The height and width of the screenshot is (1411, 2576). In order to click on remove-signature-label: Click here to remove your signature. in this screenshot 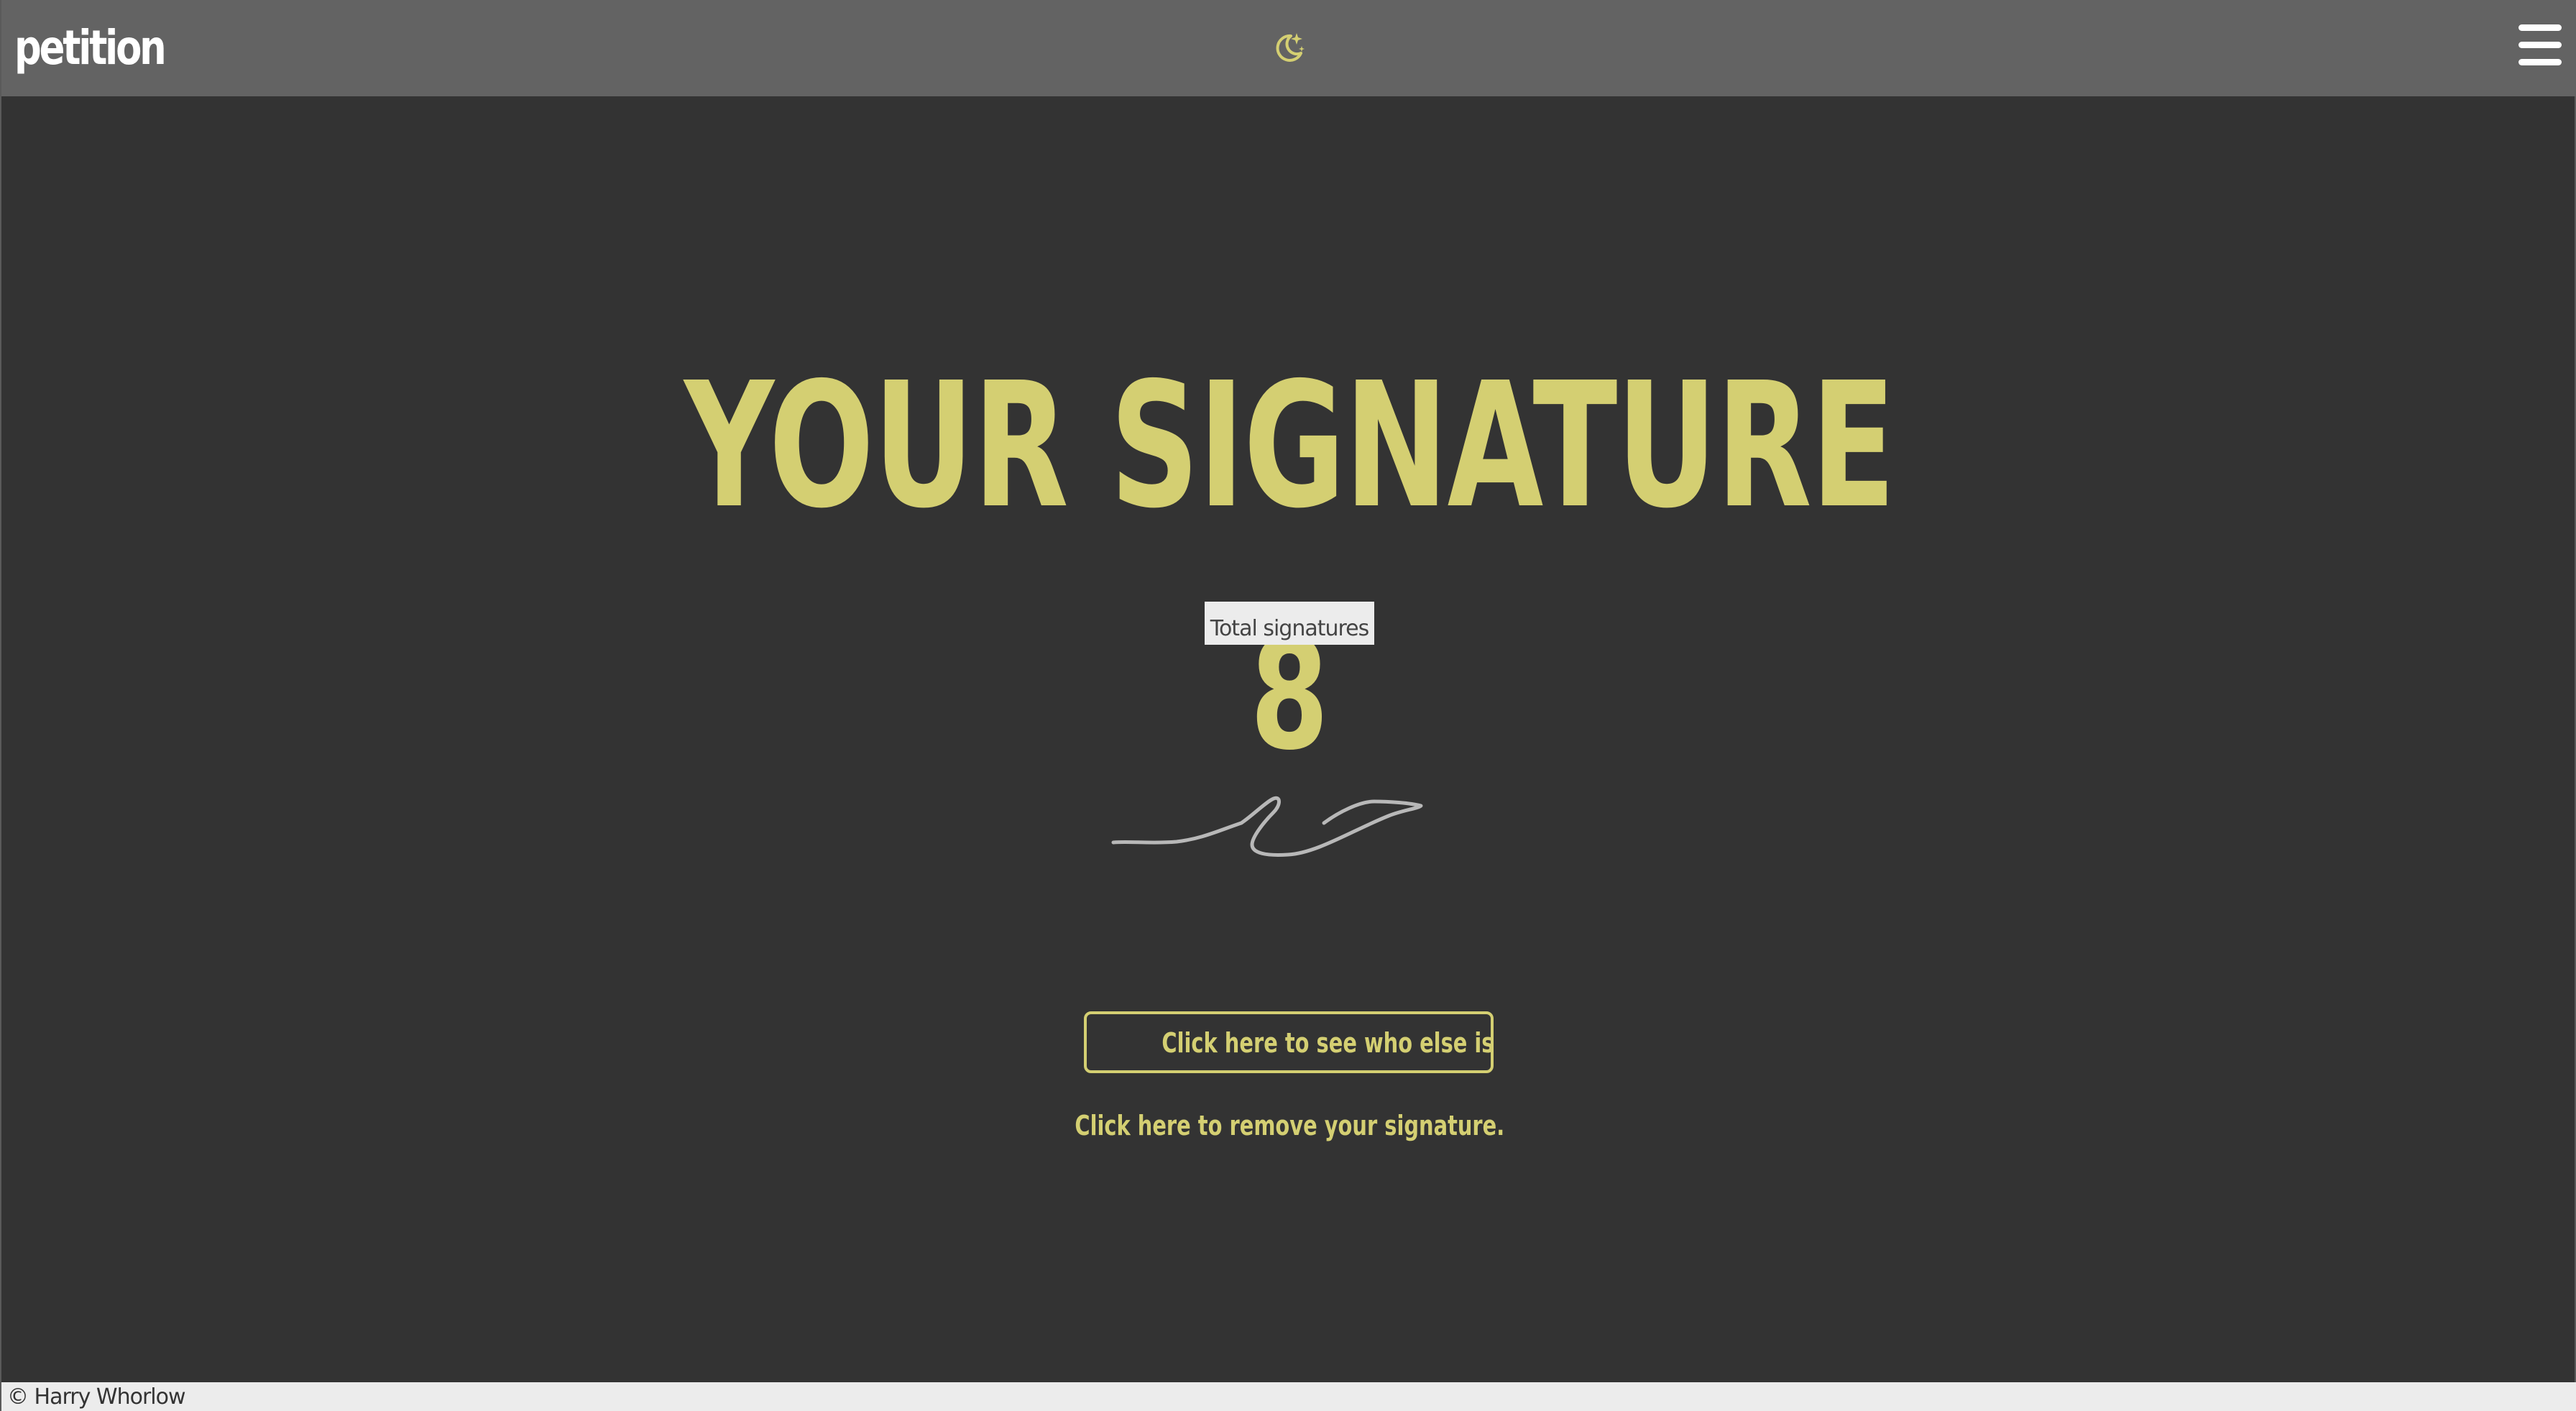, I will do `click(1289, 1125)`.